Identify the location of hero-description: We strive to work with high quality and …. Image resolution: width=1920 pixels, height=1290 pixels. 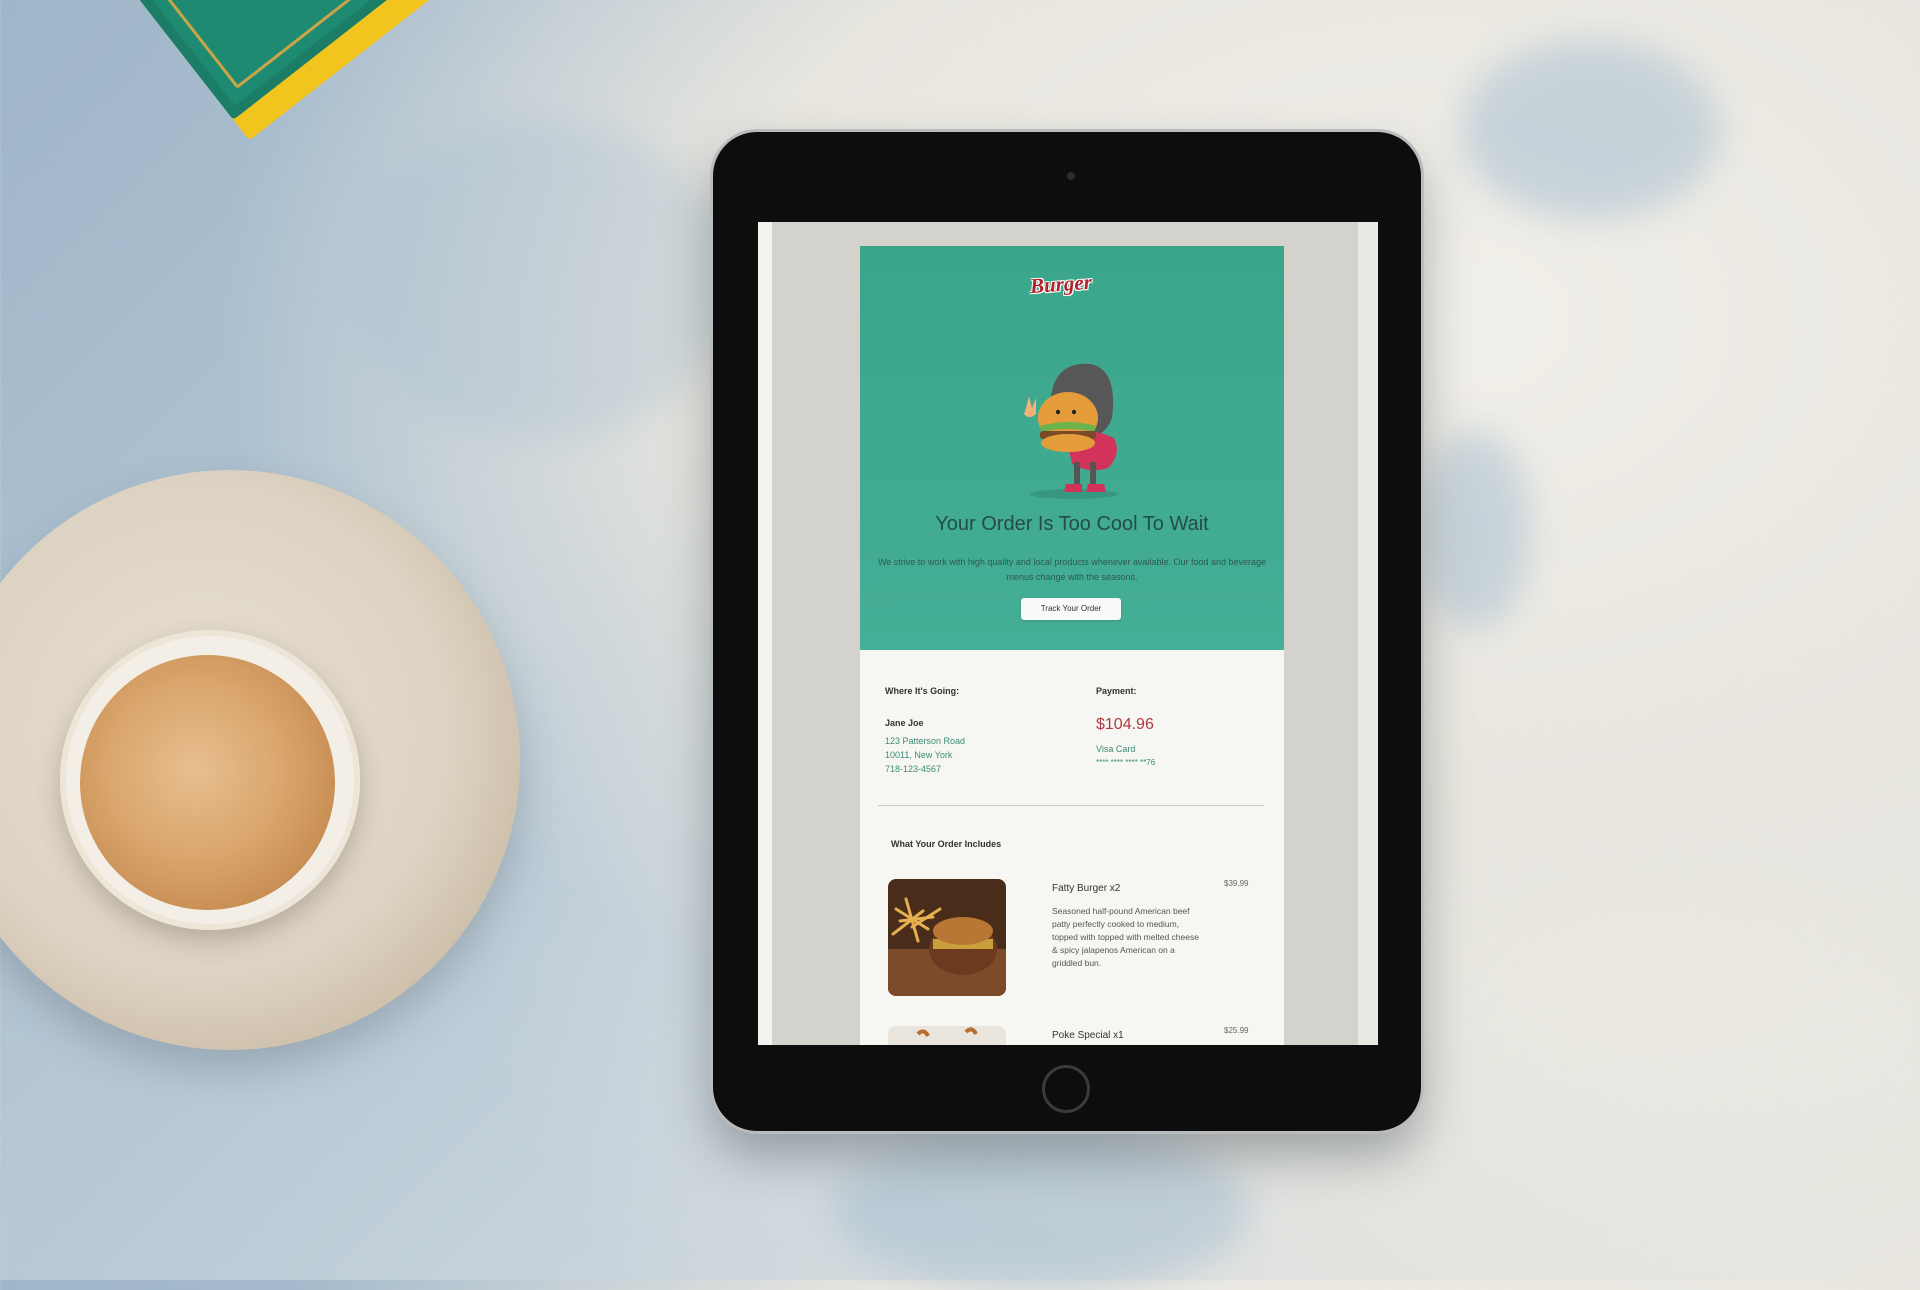
(1072, 569).